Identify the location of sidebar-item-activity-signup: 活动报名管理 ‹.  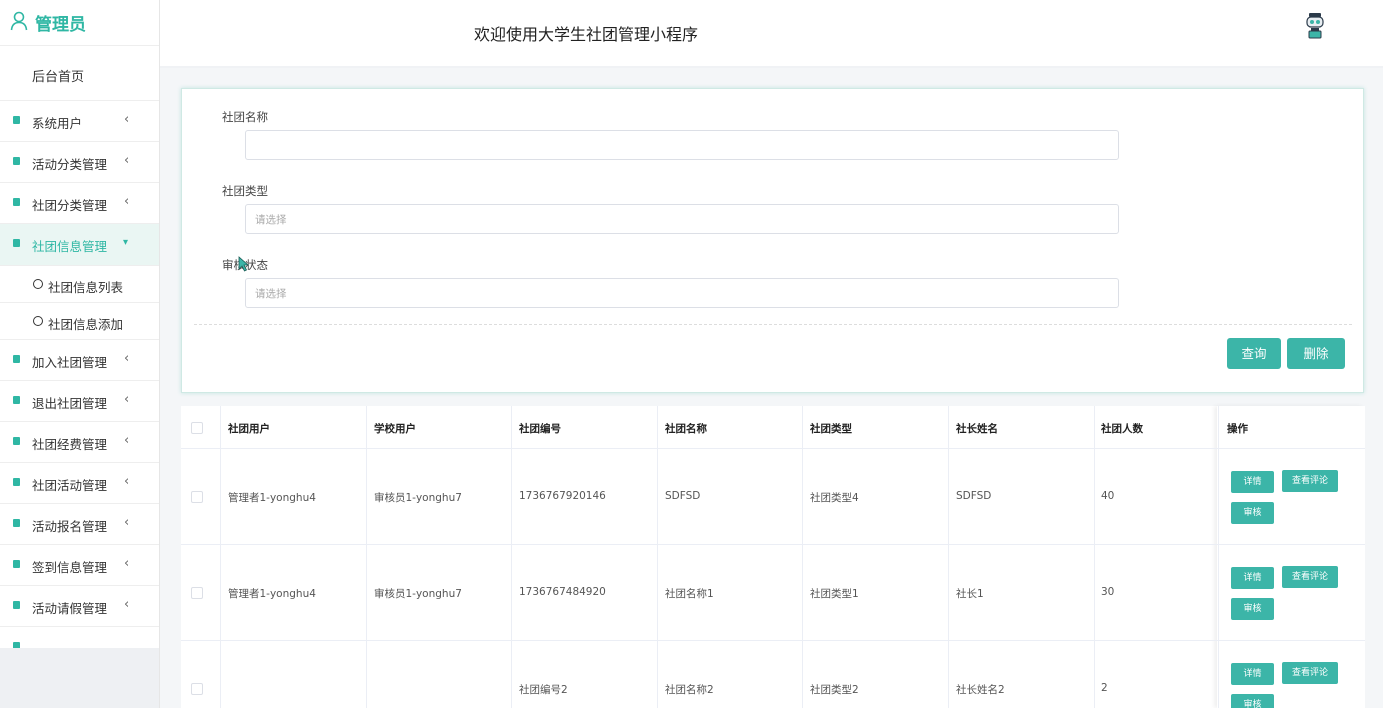
(79, 524).